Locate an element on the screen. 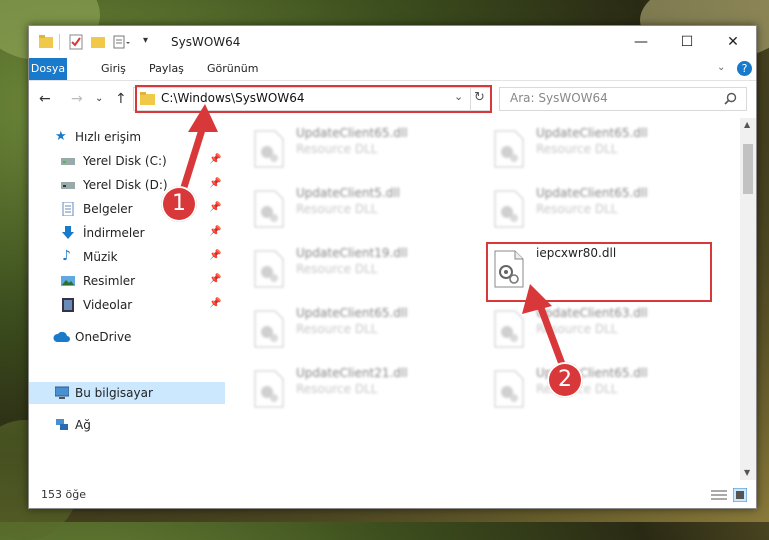  cloud-icon is located at coordinates (61, 336).